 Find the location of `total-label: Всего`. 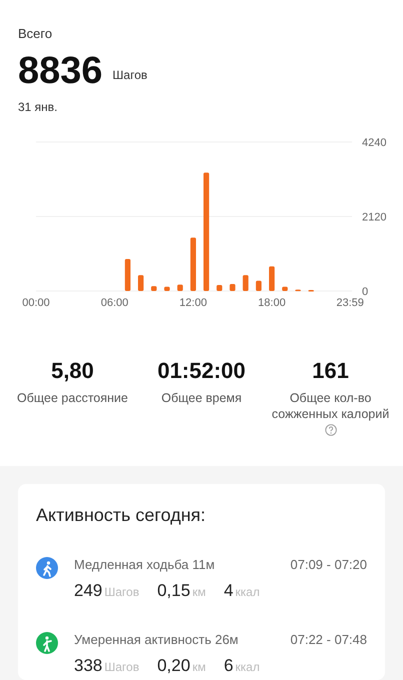

total-label: Всего is located at coordinates (36, 34).